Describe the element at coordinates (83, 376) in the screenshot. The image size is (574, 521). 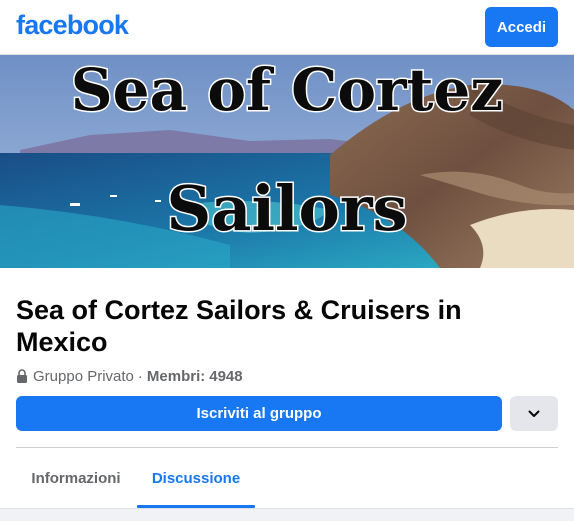
I see `privacy-label: Gruppo Privato` at that location.